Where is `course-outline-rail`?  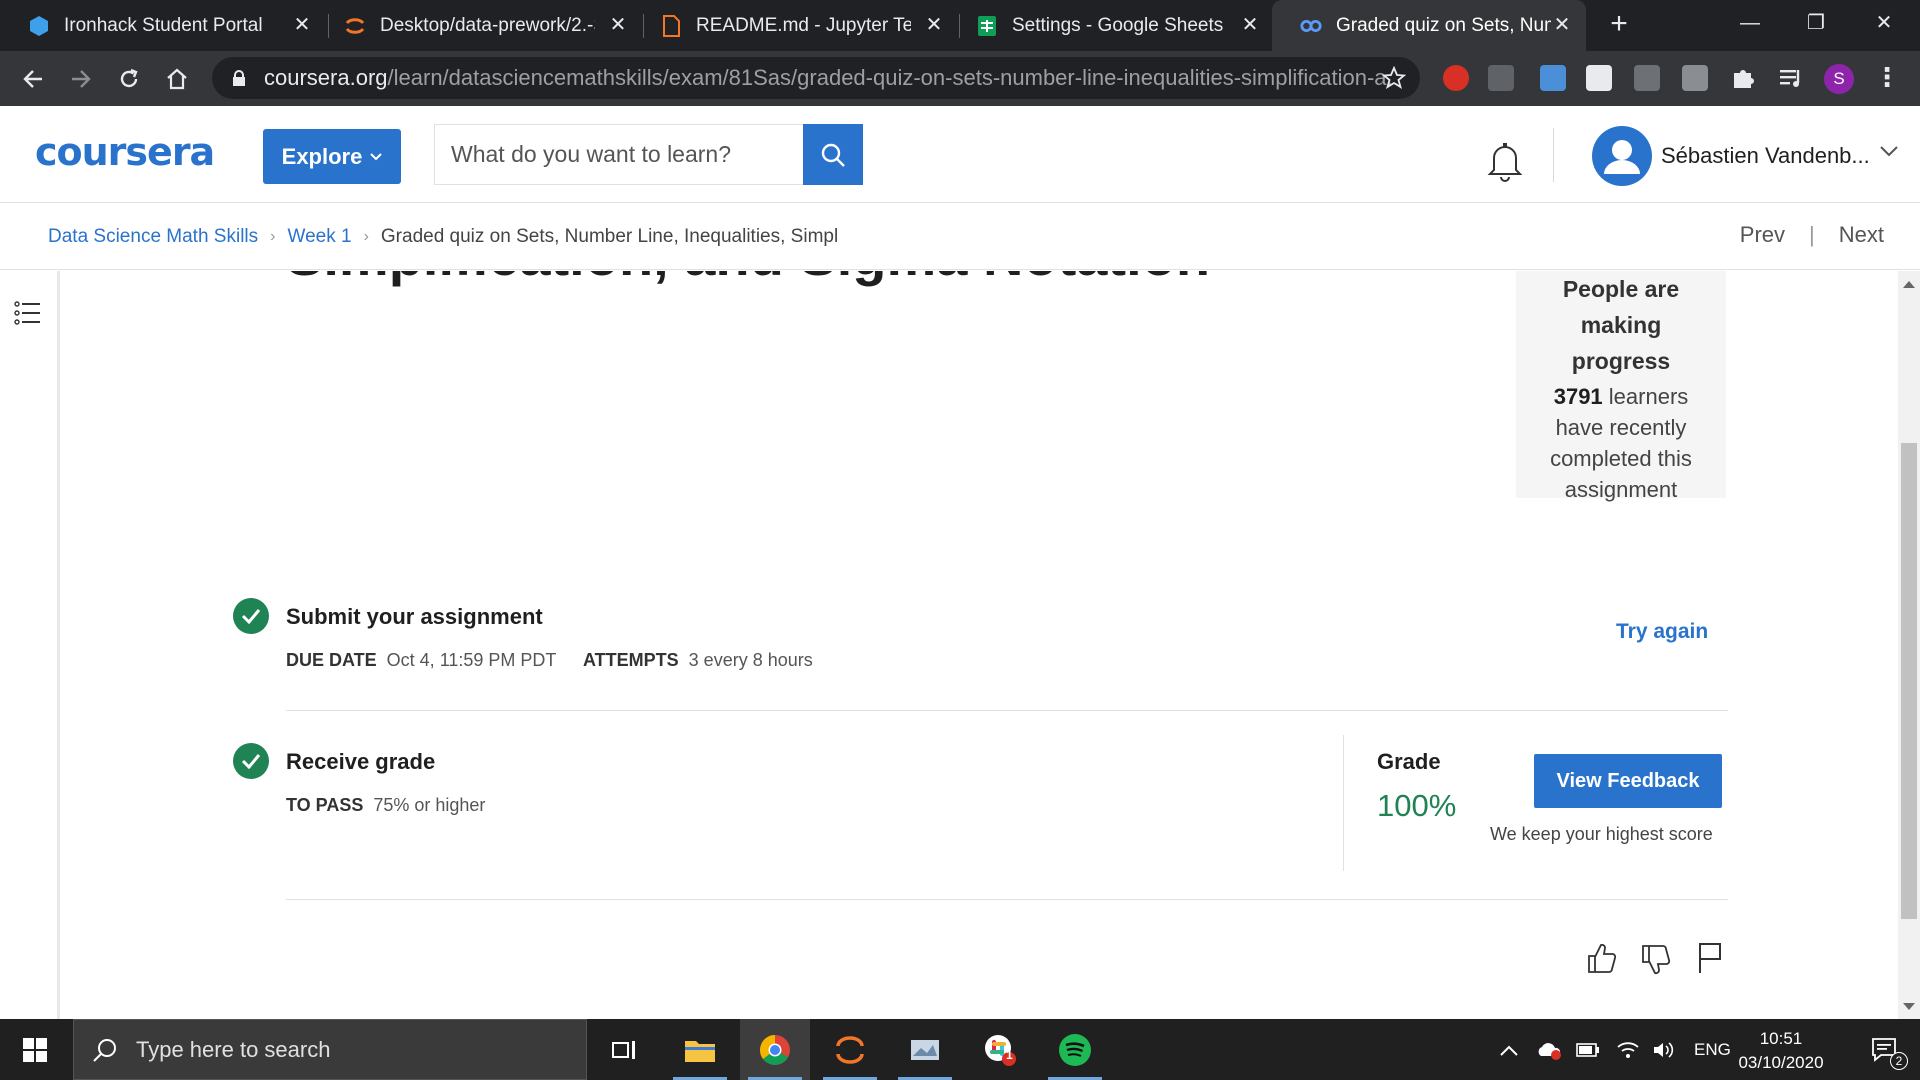
course-outline-rail is located at coordinates (30, 645).